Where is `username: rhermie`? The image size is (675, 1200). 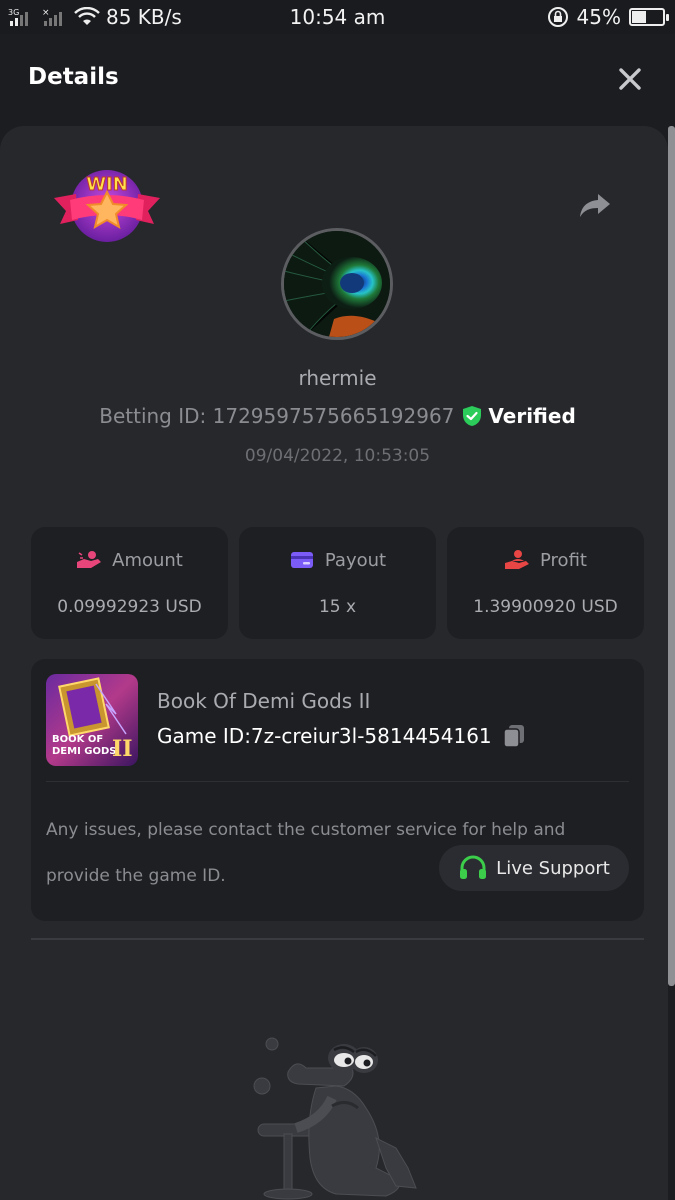
username: rhermie is located at coordinates (337, 378).